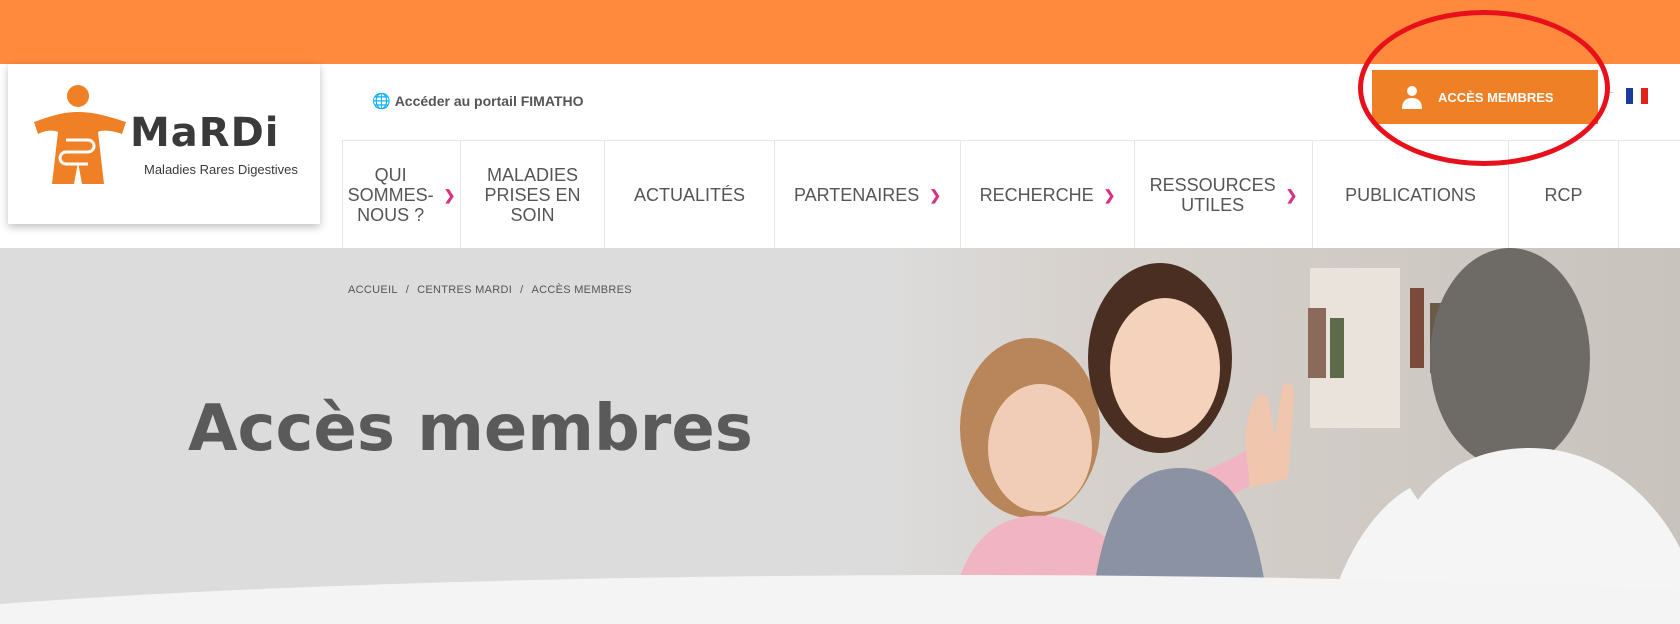 This screenshot has height=624, width=1680. Describe the element at coordinates (464, 290) in the screenshot. I see `breadcrumb-link-centres: CENTRES MARDI` at that location.